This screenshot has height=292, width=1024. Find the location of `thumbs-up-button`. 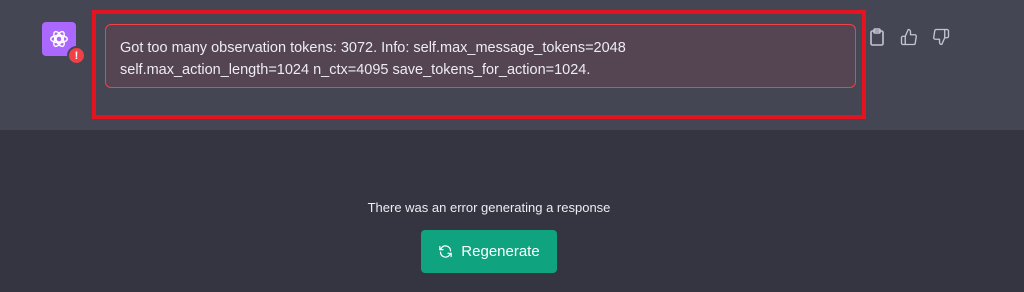

thumbs-up-button is located at coordinates (909, 37).